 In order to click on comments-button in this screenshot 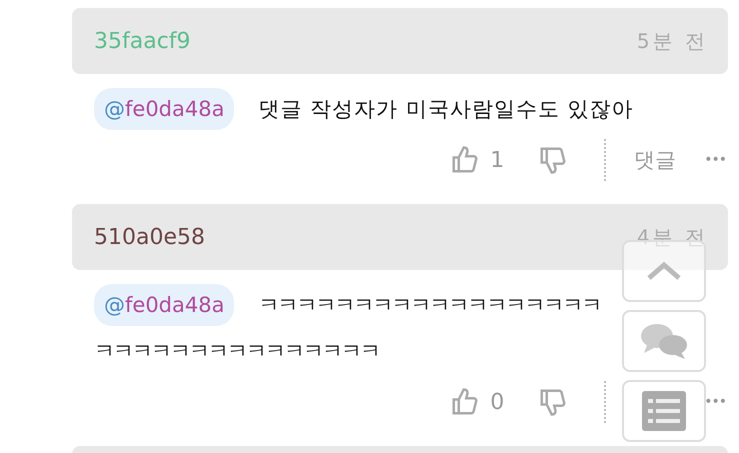, I will do `click(664, 341)`.